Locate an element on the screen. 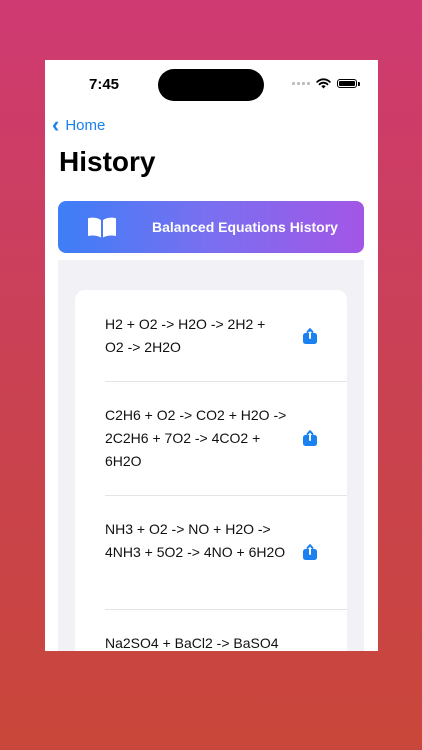  banner-label: Balanced Equations History is located at coordinates (245, 227).